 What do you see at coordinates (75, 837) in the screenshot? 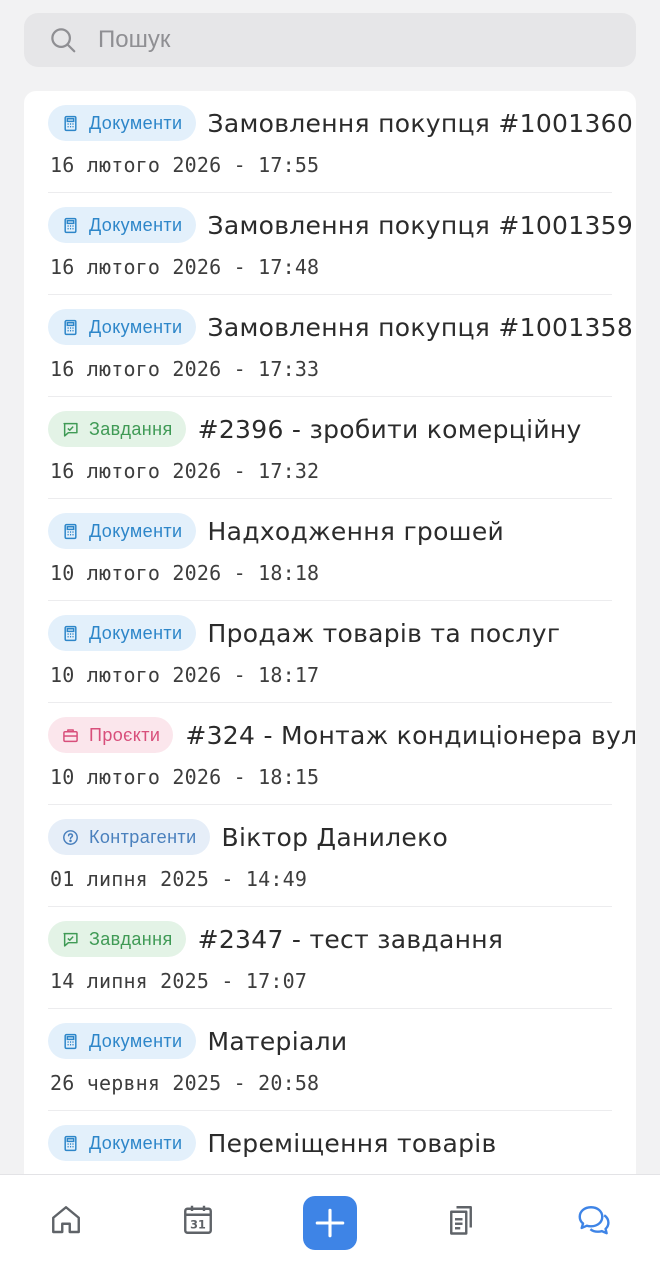
I see `question-circle-icon` at bounding box center [75, 837].